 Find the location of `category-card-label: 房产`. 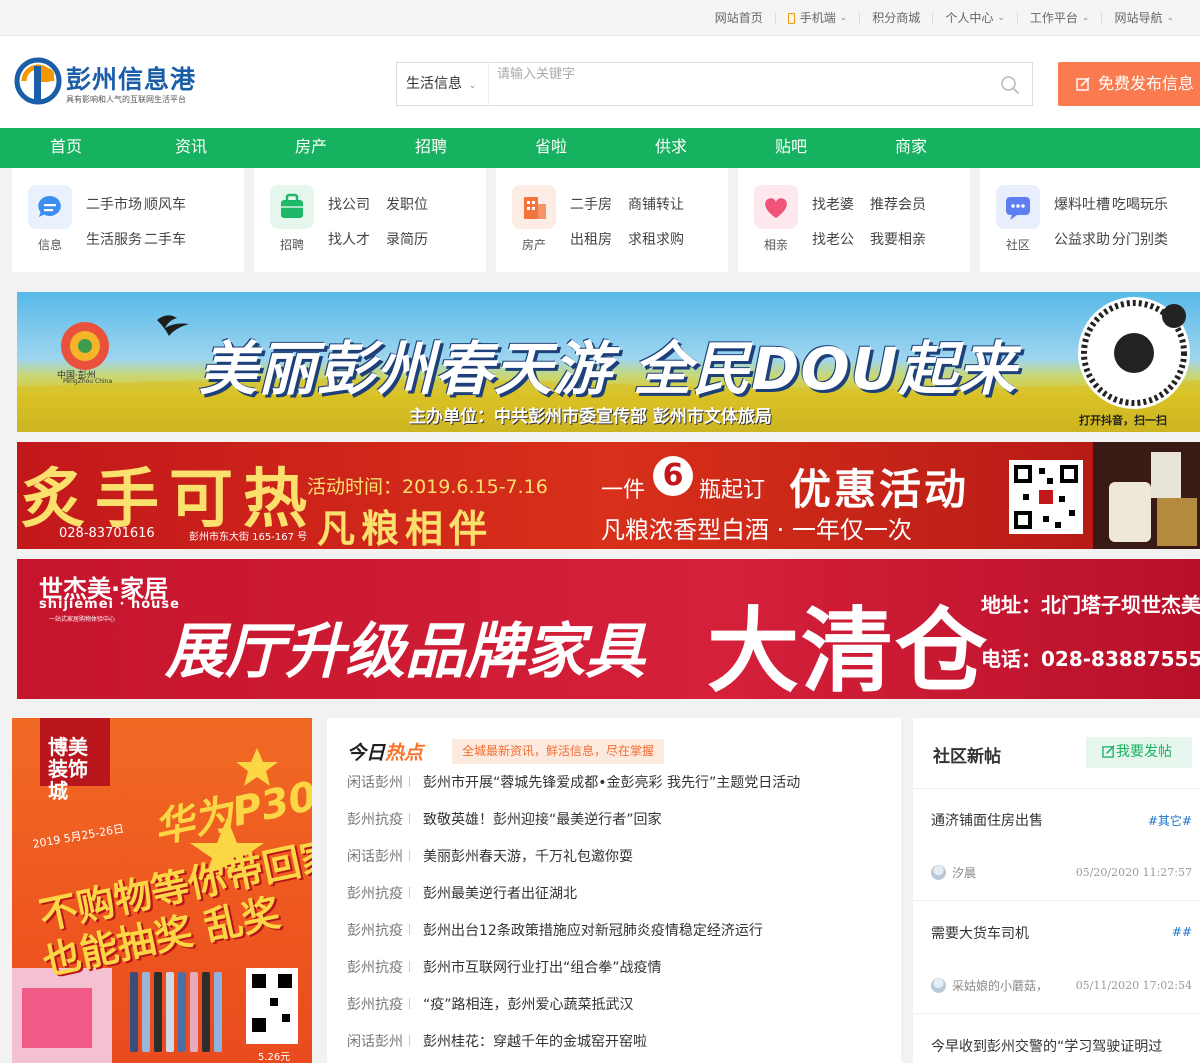

category-card-label: 房产 is located at coordinates (534, 244).